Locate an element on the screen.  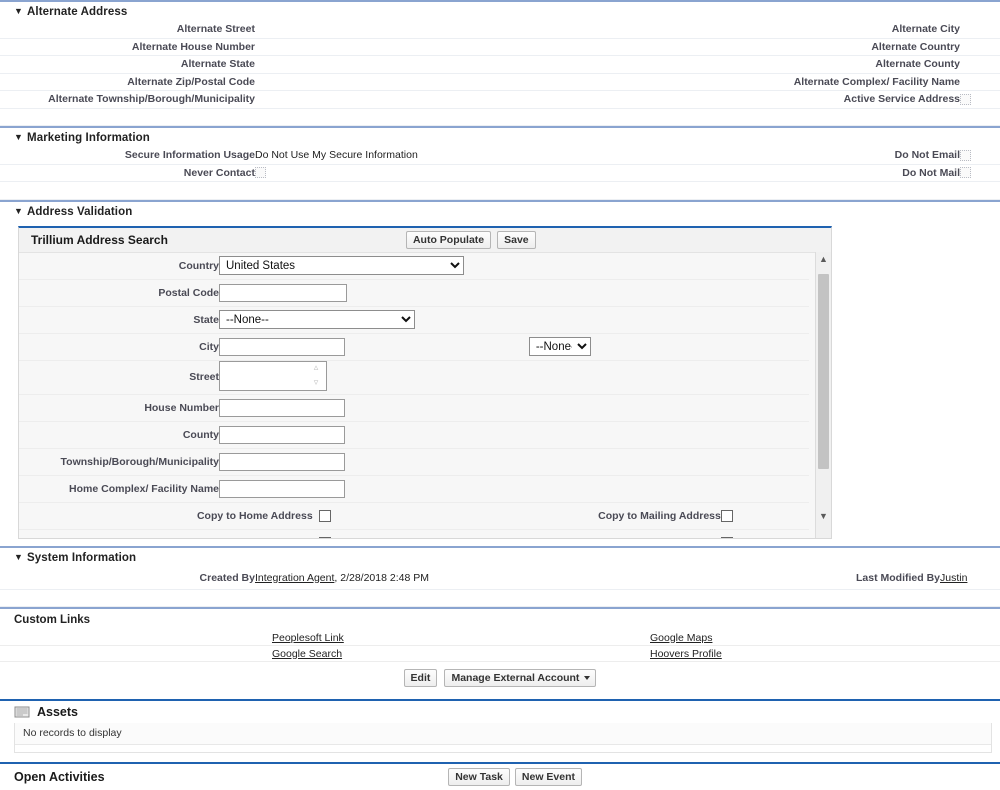
detail-button-row: Edit Manage External Account is located at coordinates (500, 678).